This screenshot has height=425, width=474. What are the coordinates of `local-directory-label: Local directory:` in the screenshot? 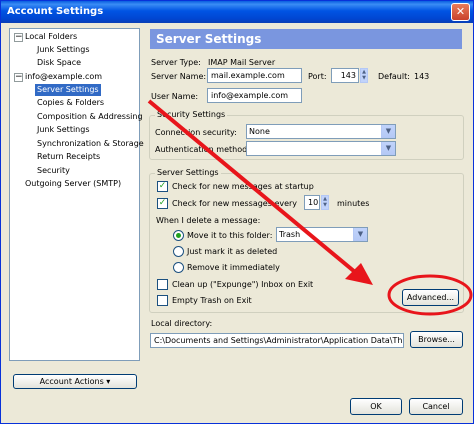 It's located at (182, 323).